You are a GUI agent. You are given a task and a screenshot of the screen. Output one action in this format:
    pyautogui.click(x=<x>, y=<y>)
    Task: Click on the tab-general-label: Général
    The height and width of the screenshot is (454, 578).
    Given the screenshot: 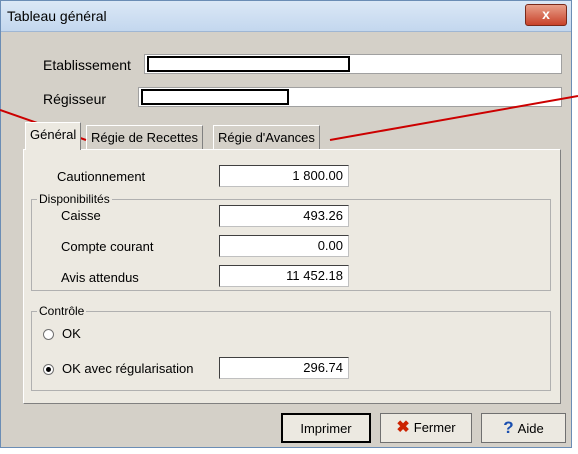 What is the action you would take?
    pyautogui.click(x=53, y=134)
    